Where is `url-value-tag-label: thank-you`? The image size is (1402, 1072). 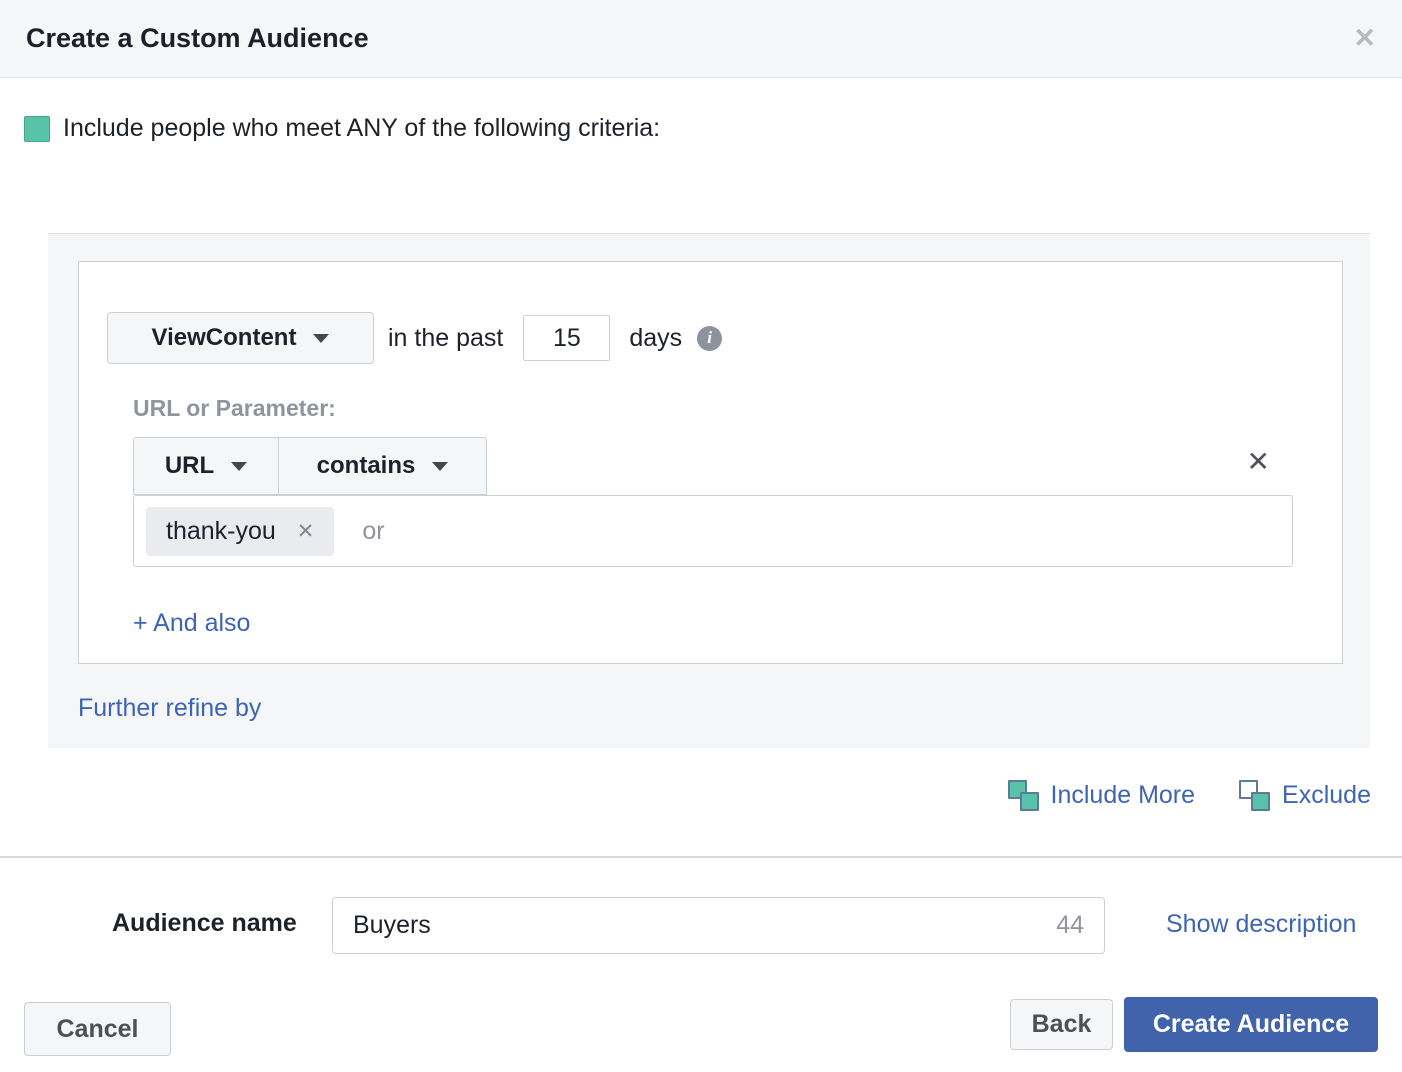 url-value-tag-label: thank-you is located at coordinates (221, 530).